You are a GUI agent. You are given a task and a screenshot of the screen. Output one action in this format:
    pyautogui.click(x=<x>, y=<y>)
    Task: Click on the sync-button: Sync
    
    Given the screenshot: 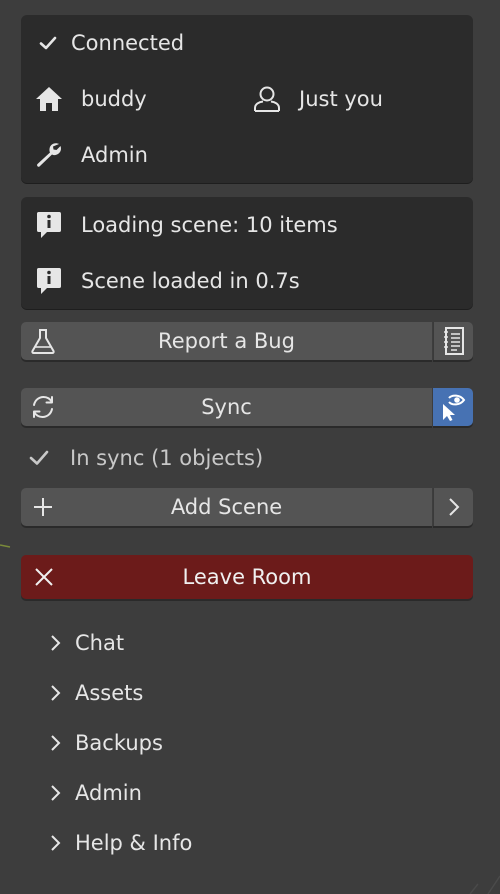 What is the action you would take?
    pyautogui.click(x=226, y=407)
    